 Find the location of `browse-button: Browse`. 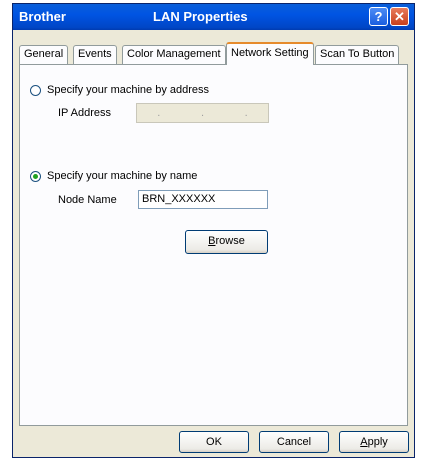

browse-button: Browse is located at coordinates (226, 242).